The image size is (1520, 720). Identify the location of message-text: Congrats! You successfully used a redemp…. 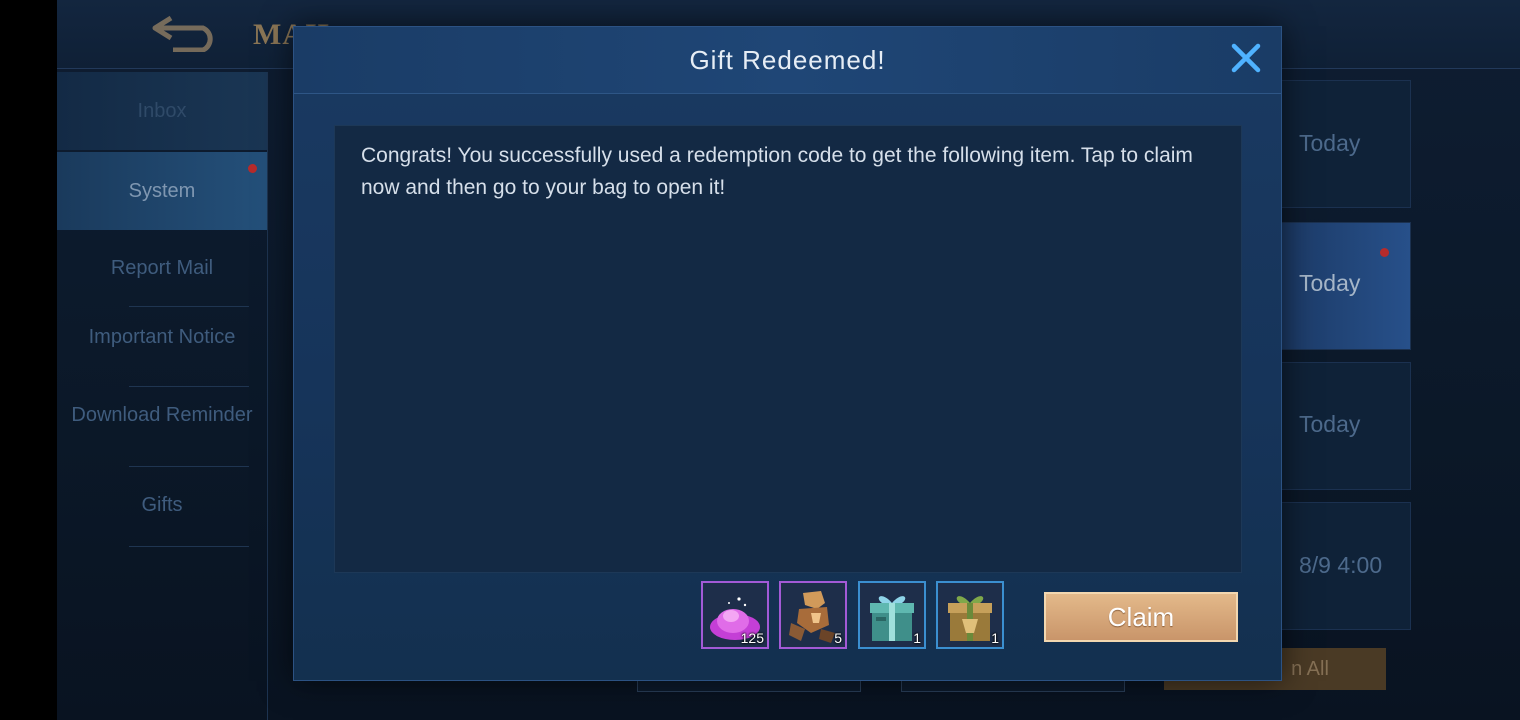
(777, 171).